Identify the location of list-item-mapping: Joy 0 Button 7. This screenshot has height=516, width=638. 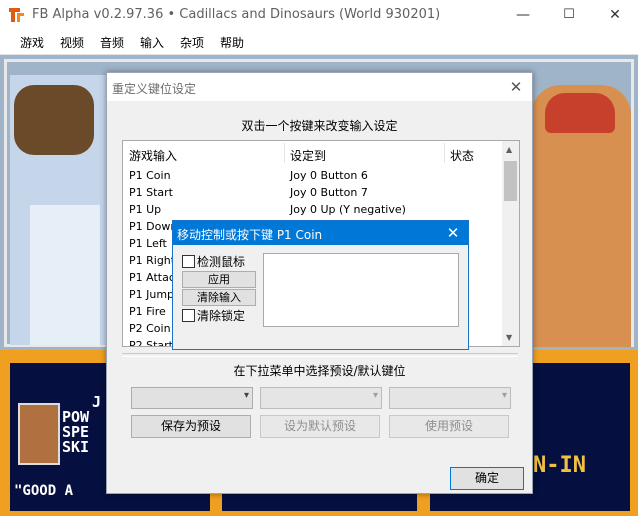
(329, 192).